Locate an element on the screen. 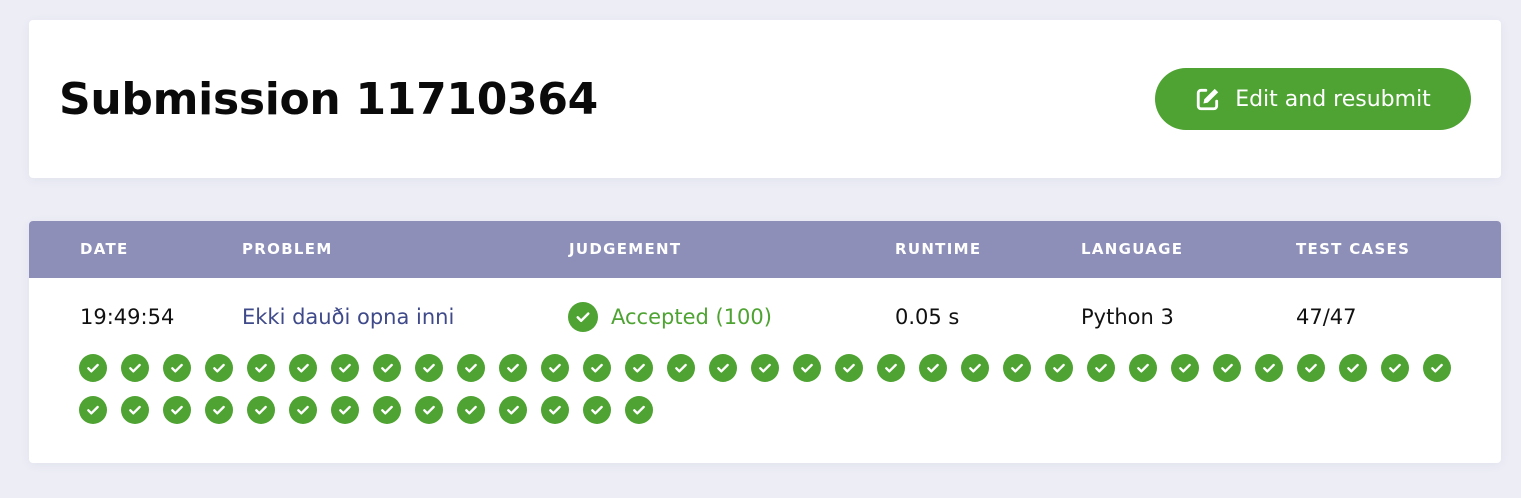 The height and width of the screenshot is (498, 1521). edit-and-resubmit-button: Edit and resubmit is located at coordinates (1313, 99).